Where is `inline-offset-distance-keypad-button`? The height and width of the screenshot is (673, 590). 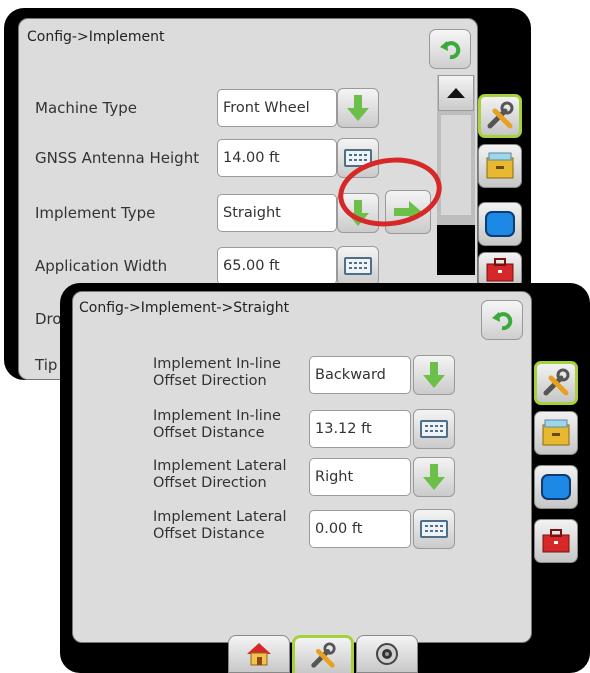 inline-offset-distance-keypad-button is located at coordinates (434, 429).